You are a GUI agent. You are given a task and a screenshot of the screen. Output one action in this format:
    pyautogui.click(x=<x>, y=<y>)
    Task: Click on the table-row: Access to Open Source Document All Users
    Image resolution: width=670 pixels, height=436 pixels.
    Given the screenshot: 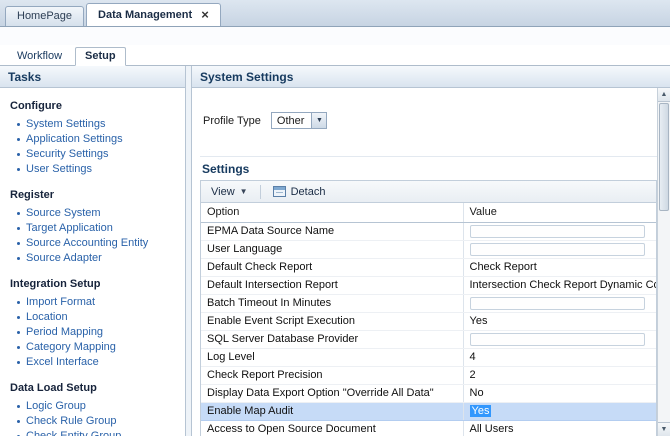 What is the action you would take?
    pyautogui.click(x=428, y=428)
    